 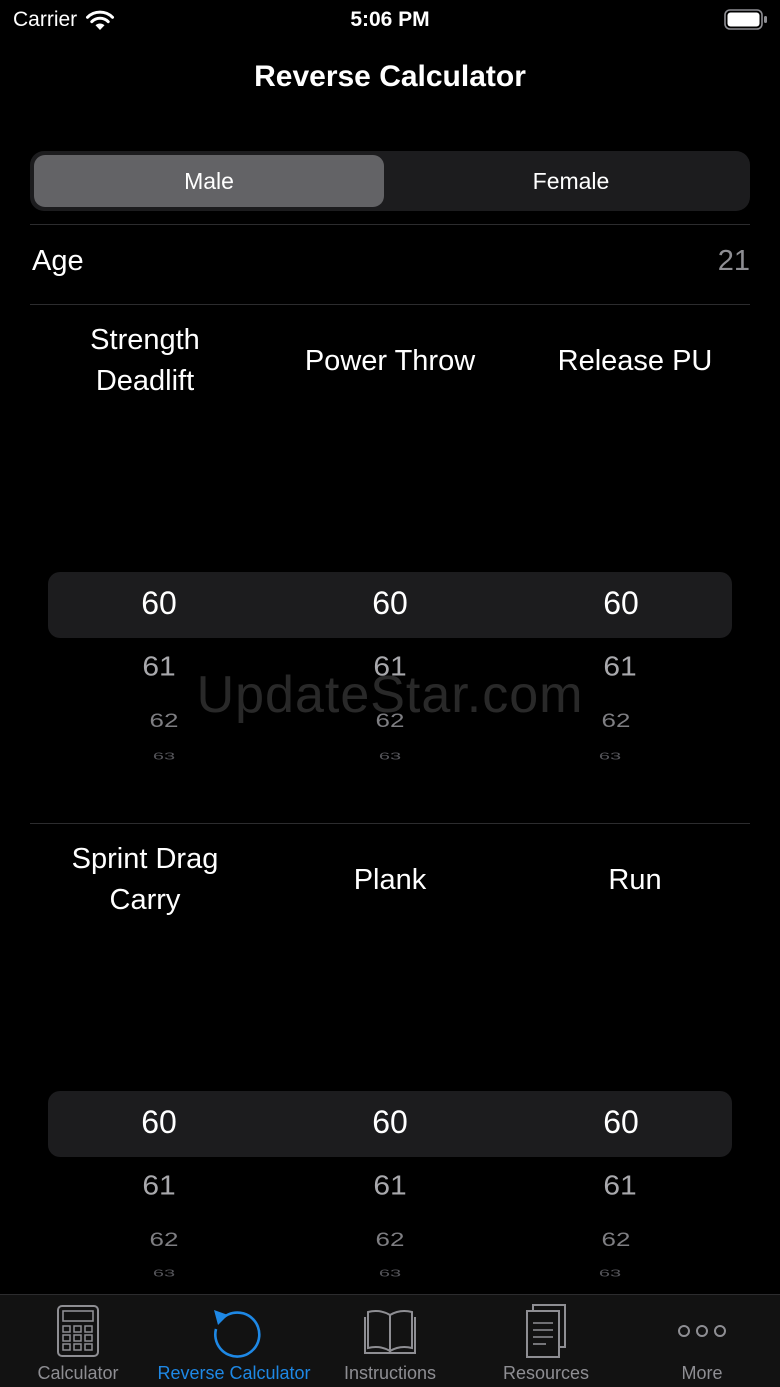 I want to click on tab-resources: Resources, so click(x=546, y=1341).